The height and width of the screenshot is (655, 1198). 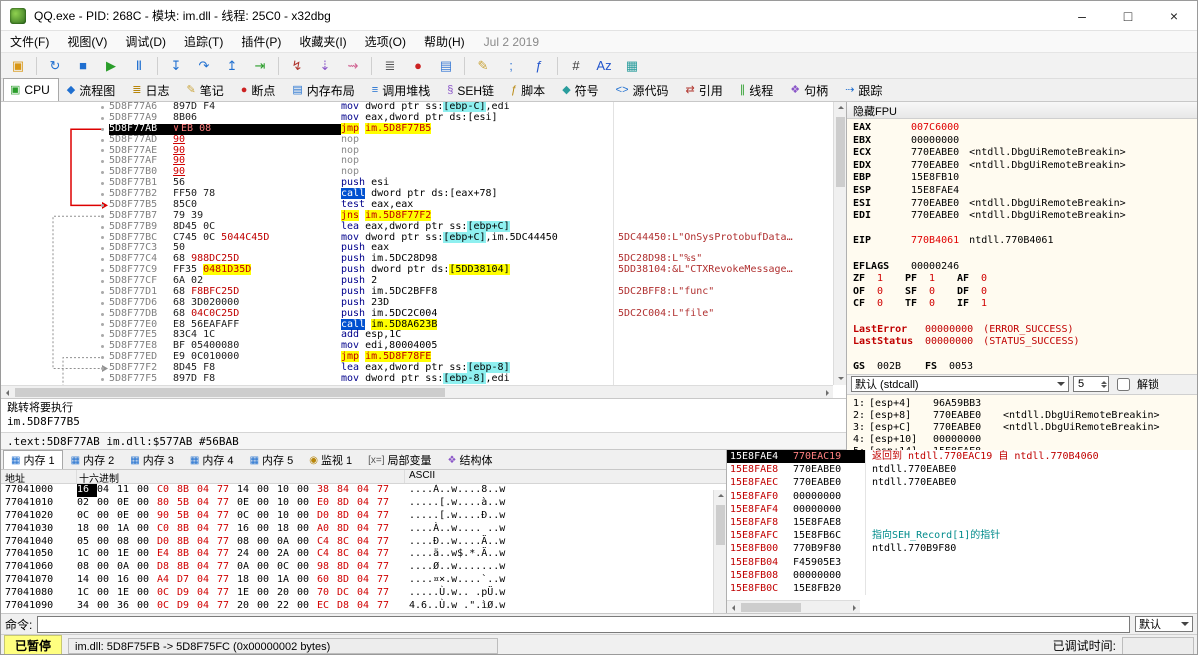 I want to click on hide-fpu-button: 隐藏FPU, so click(x=1022, y=110).